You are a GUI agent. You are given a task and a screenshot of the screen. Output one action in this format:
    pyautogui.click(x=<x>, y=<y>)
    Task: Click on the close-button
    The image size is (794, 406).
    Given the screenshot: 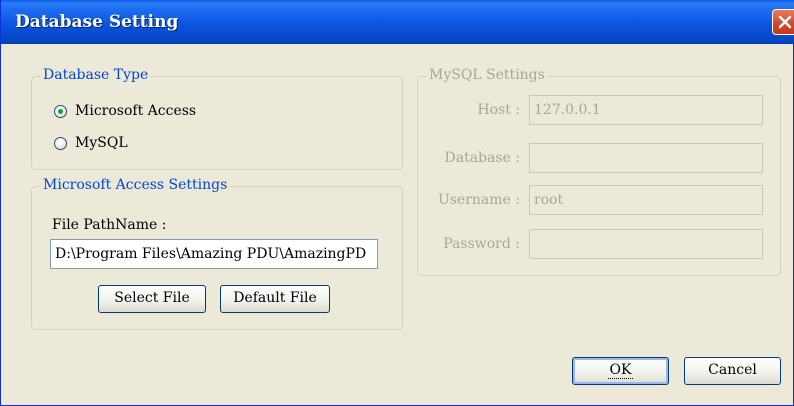 What is the action you would take?
    pyautogui.click(x=783, y=22)
    